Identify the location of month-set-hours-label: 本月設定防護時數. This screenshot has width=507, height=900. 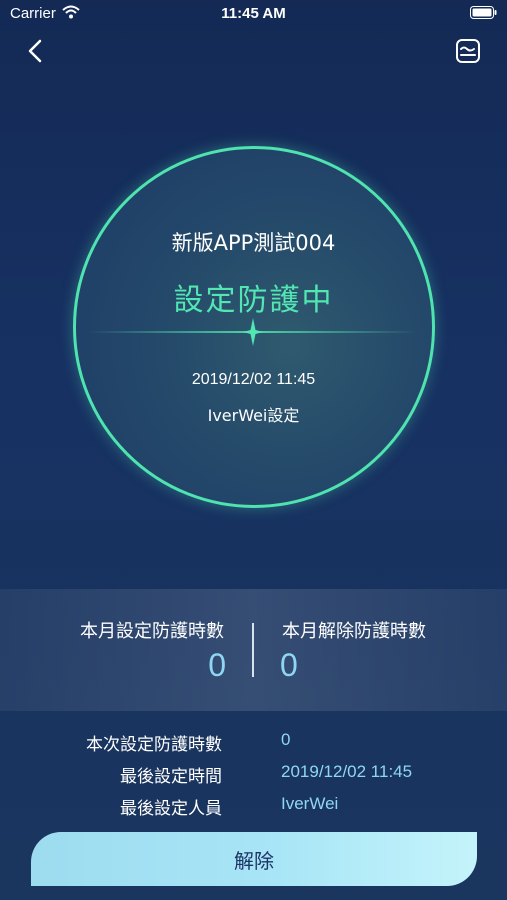
(152, 631).